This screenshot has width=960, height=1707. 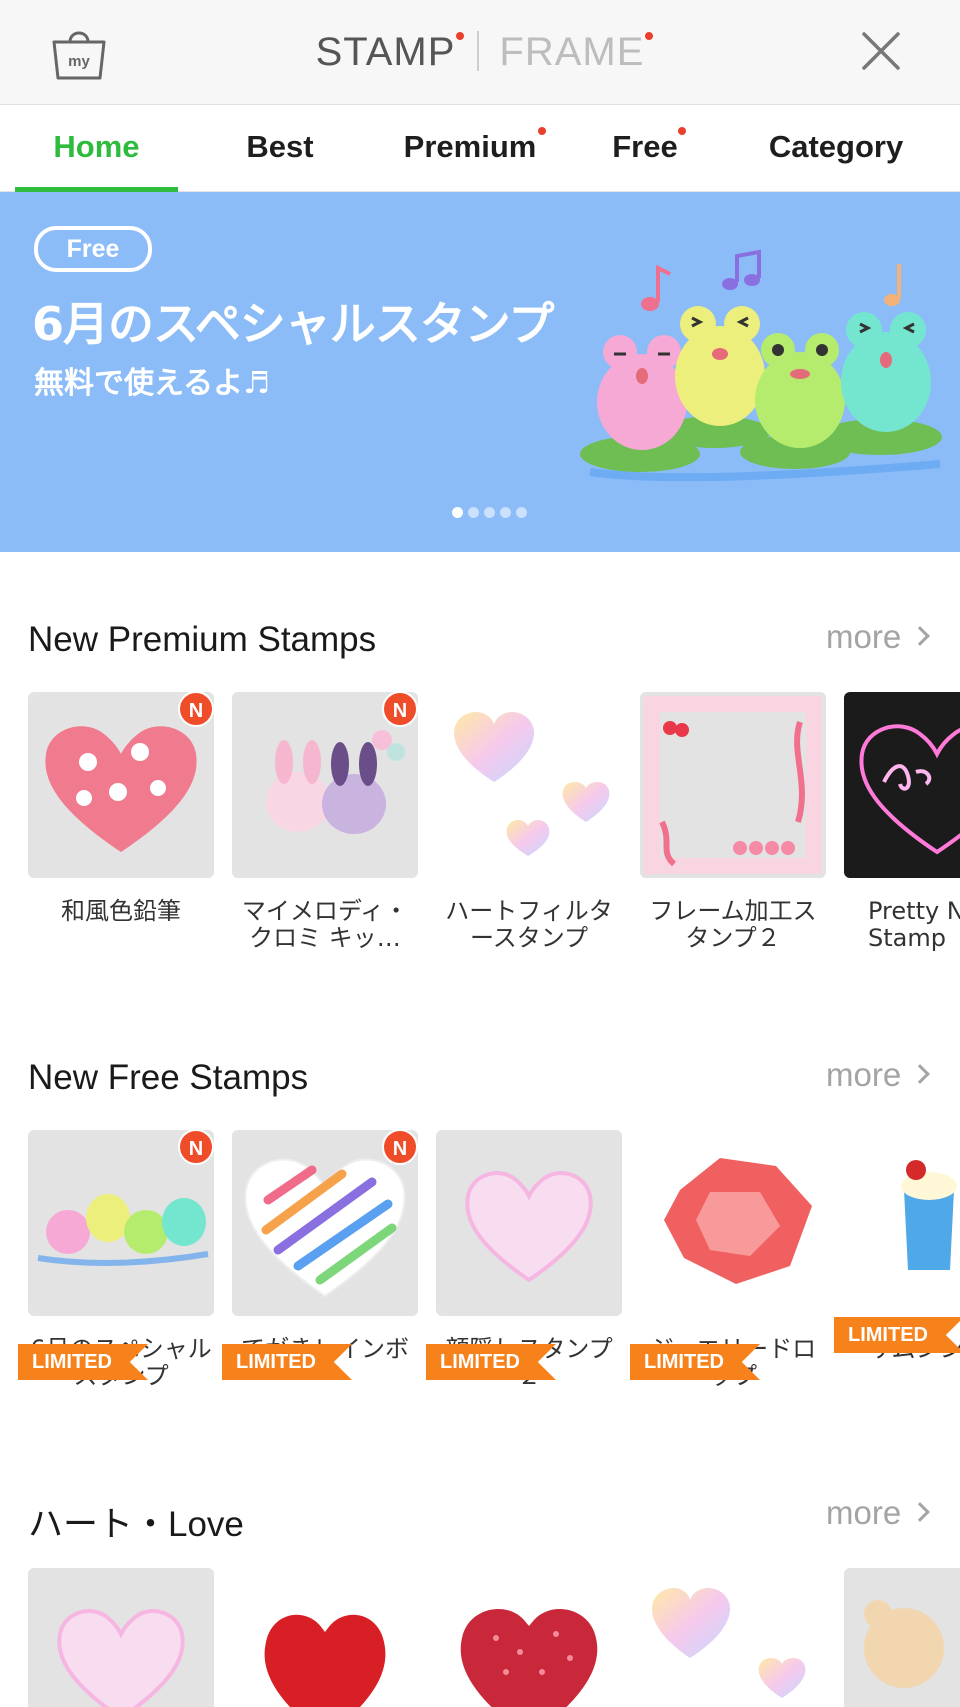 I want to click on stamp-card: LIMITED サムシング ー, so click(x=897, y=1246).